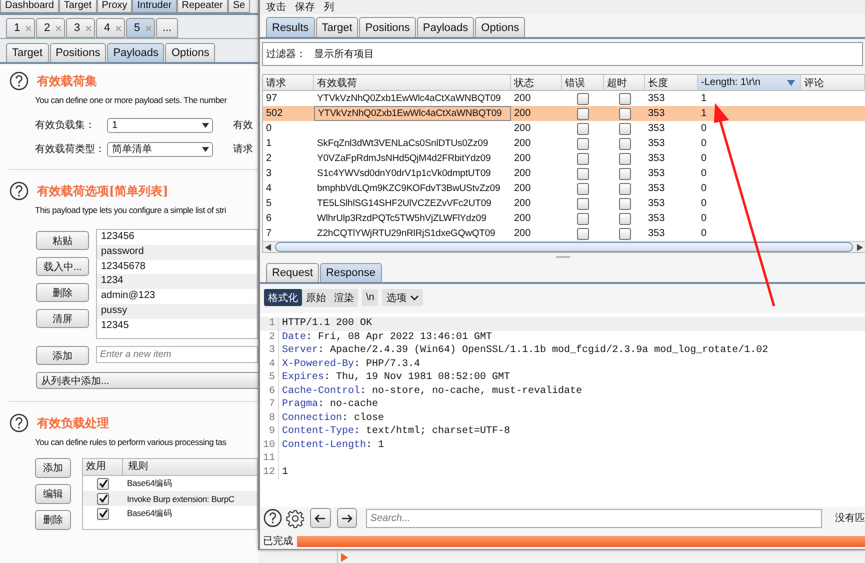 The height and width of the screenshot is (563, 865). I want to click on results-tab: Positions, so click(387, 27).